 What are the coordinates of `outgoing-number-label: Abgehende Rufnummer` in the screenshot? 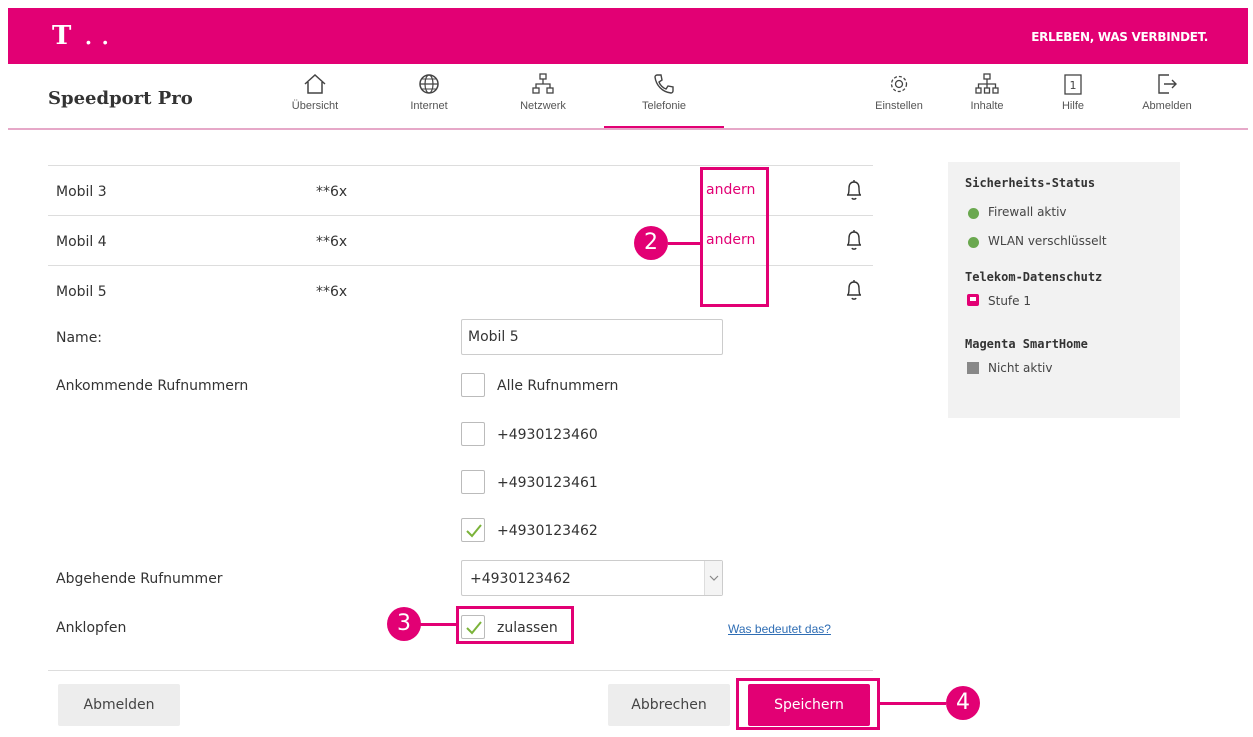 It's located at (139, 579).